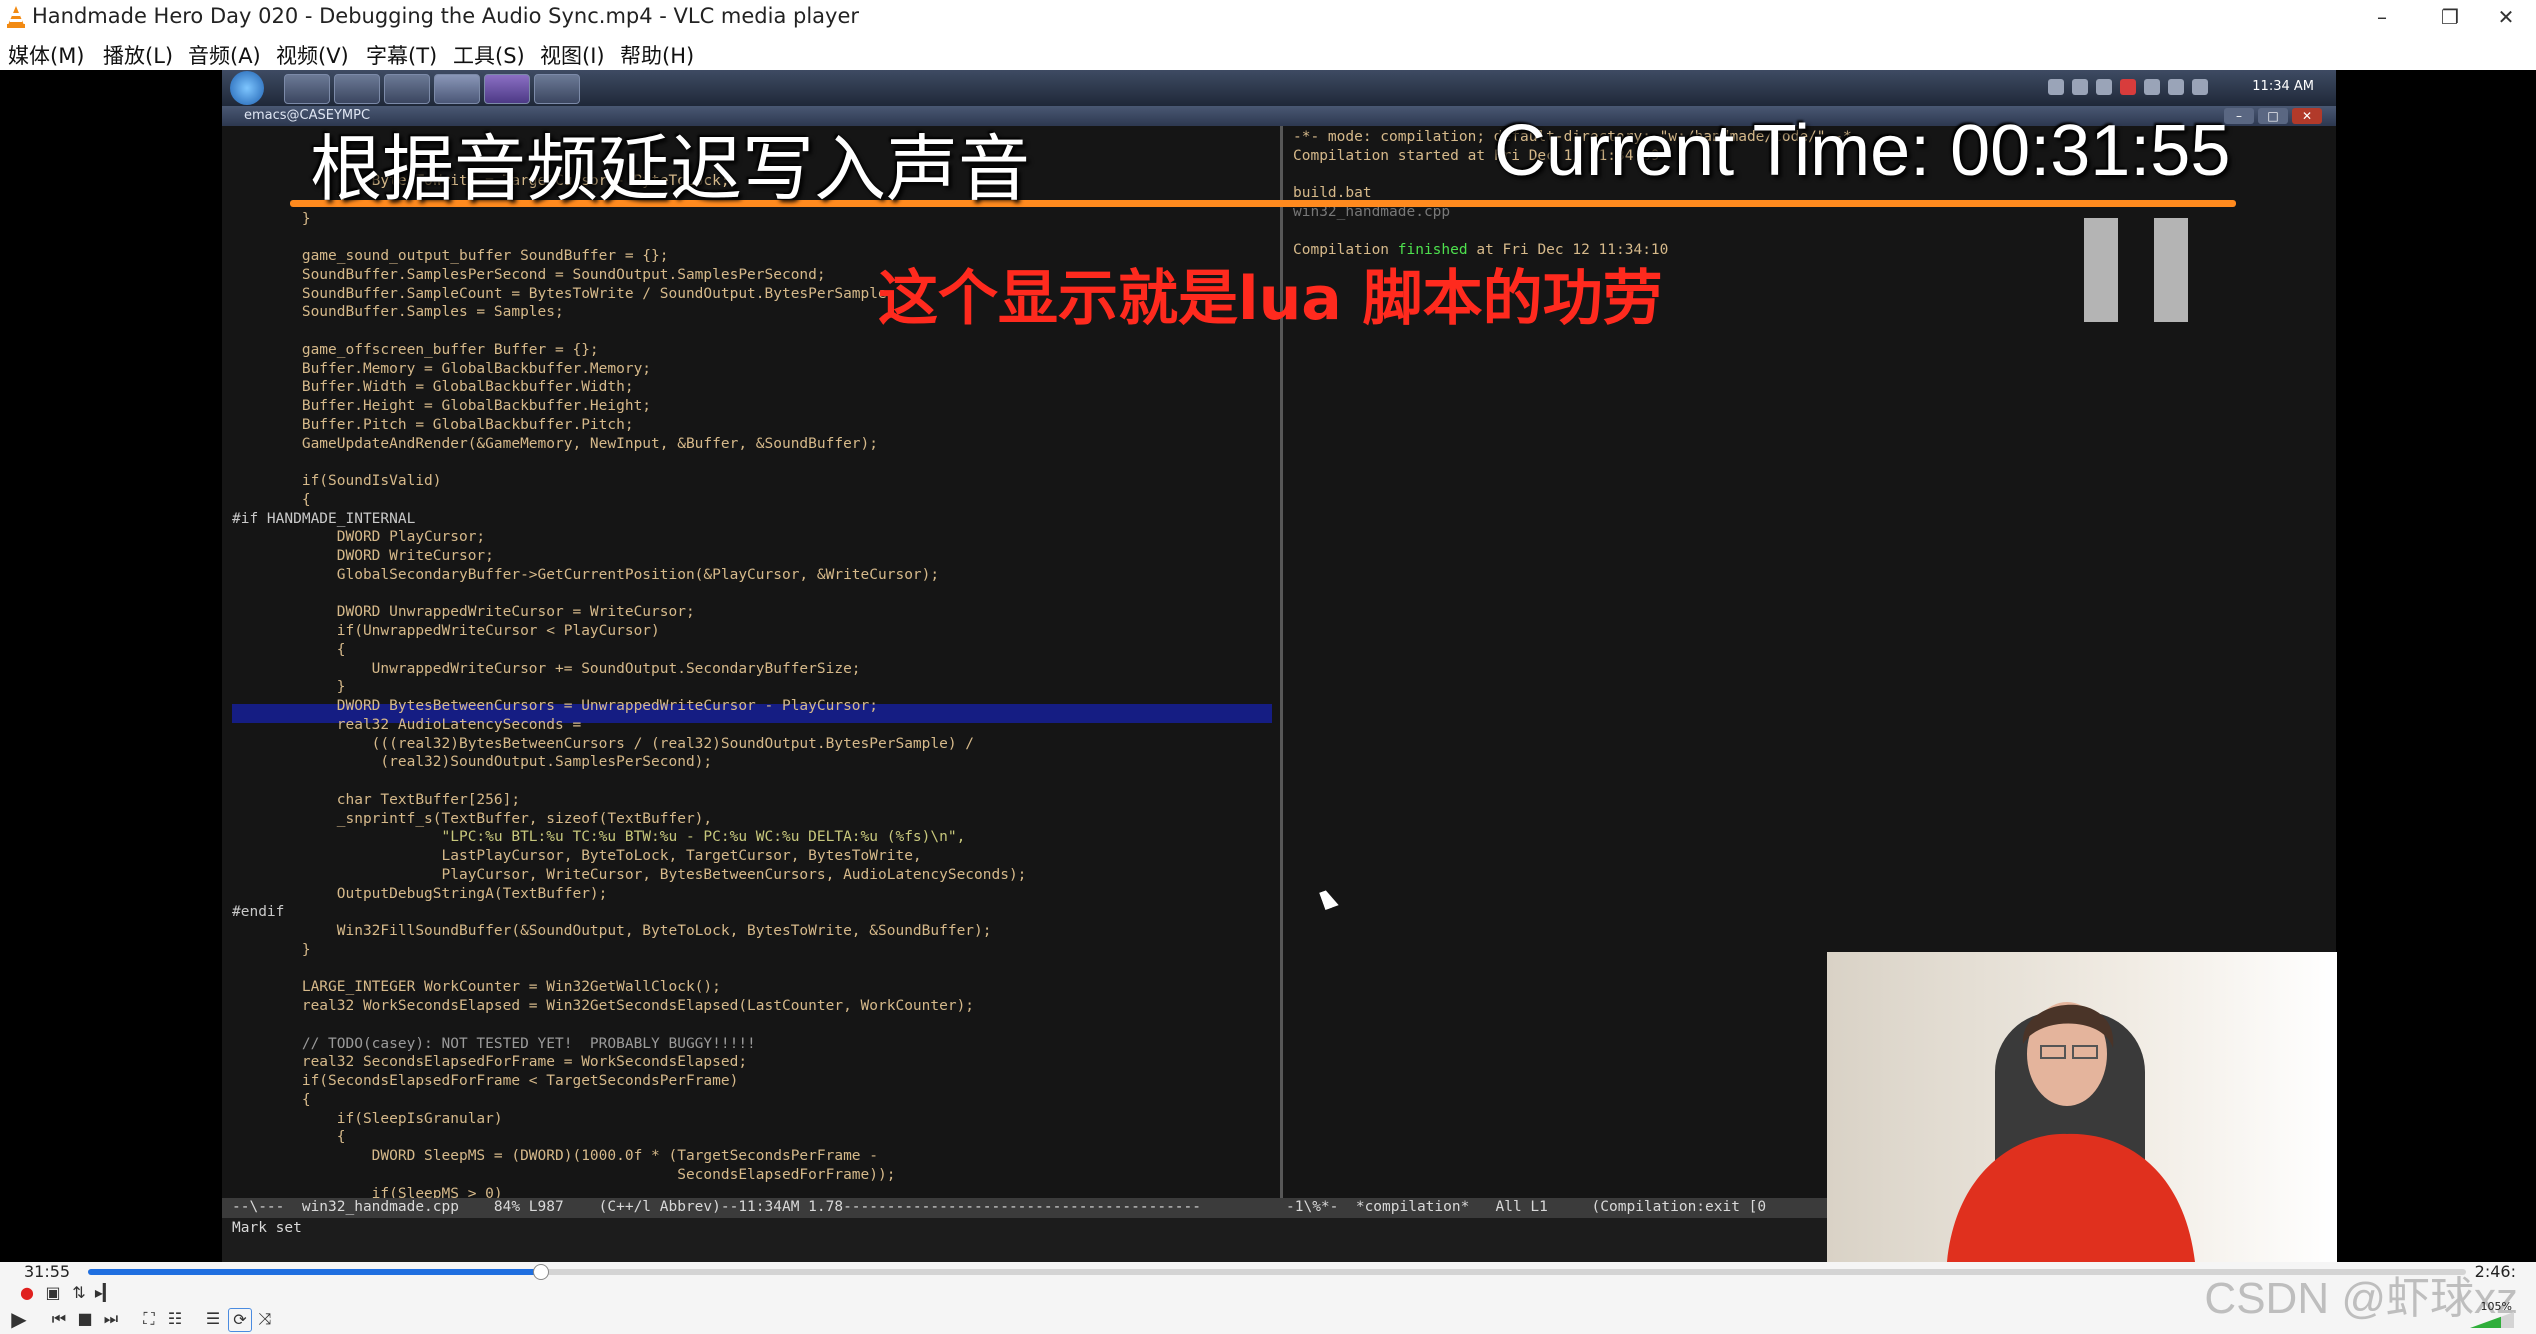 The width and height of the screenshot is (2536, 1334). What do you see at coordinates (363, 556) in the screenshot?
I see `code-line: DWORD WriteCursor;` at bounding box center [363, 556].